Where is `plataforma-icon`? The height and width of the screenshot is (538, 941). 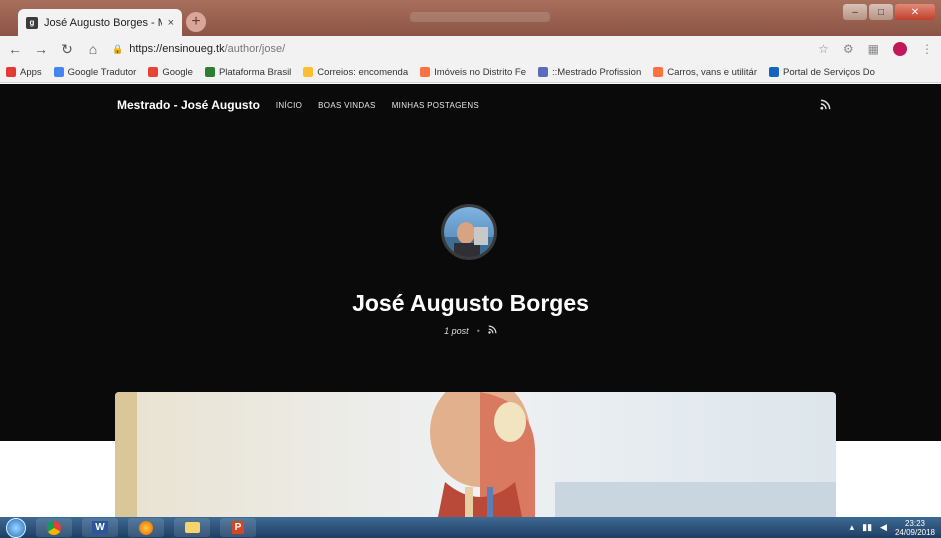 plataforma-icon is located at coordinates (209, 72).